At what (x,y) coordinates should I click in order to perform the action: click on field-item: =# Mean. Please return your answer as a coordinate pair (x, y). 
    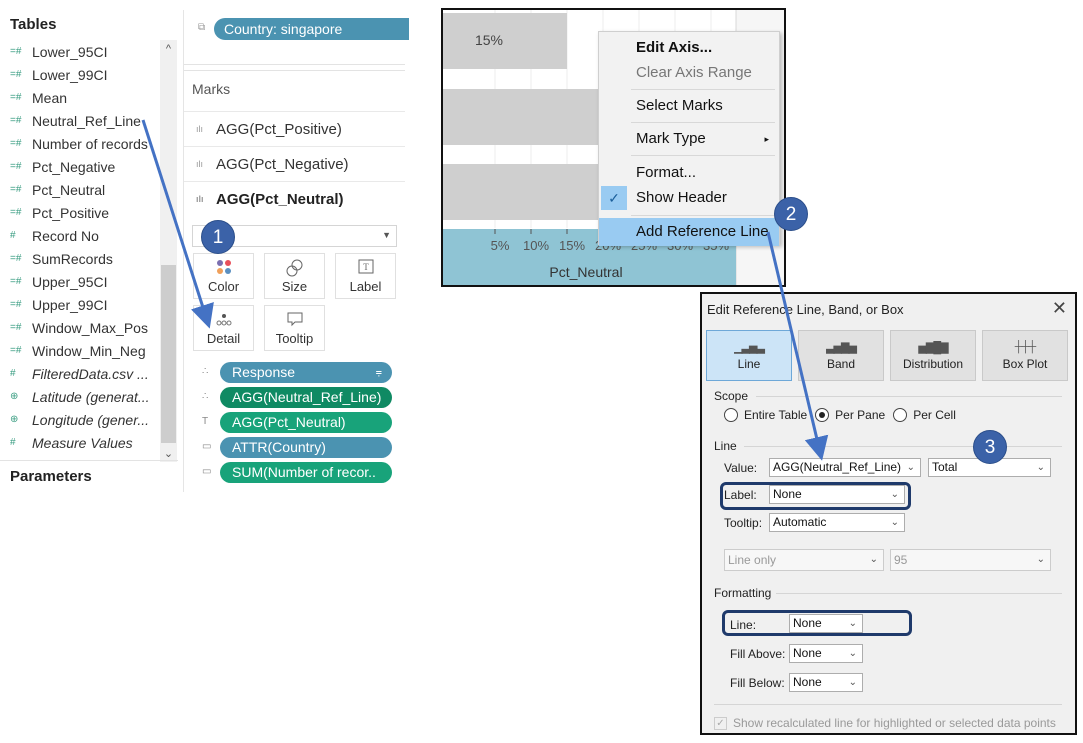
    Looking at the image, I should click on (79, 97).